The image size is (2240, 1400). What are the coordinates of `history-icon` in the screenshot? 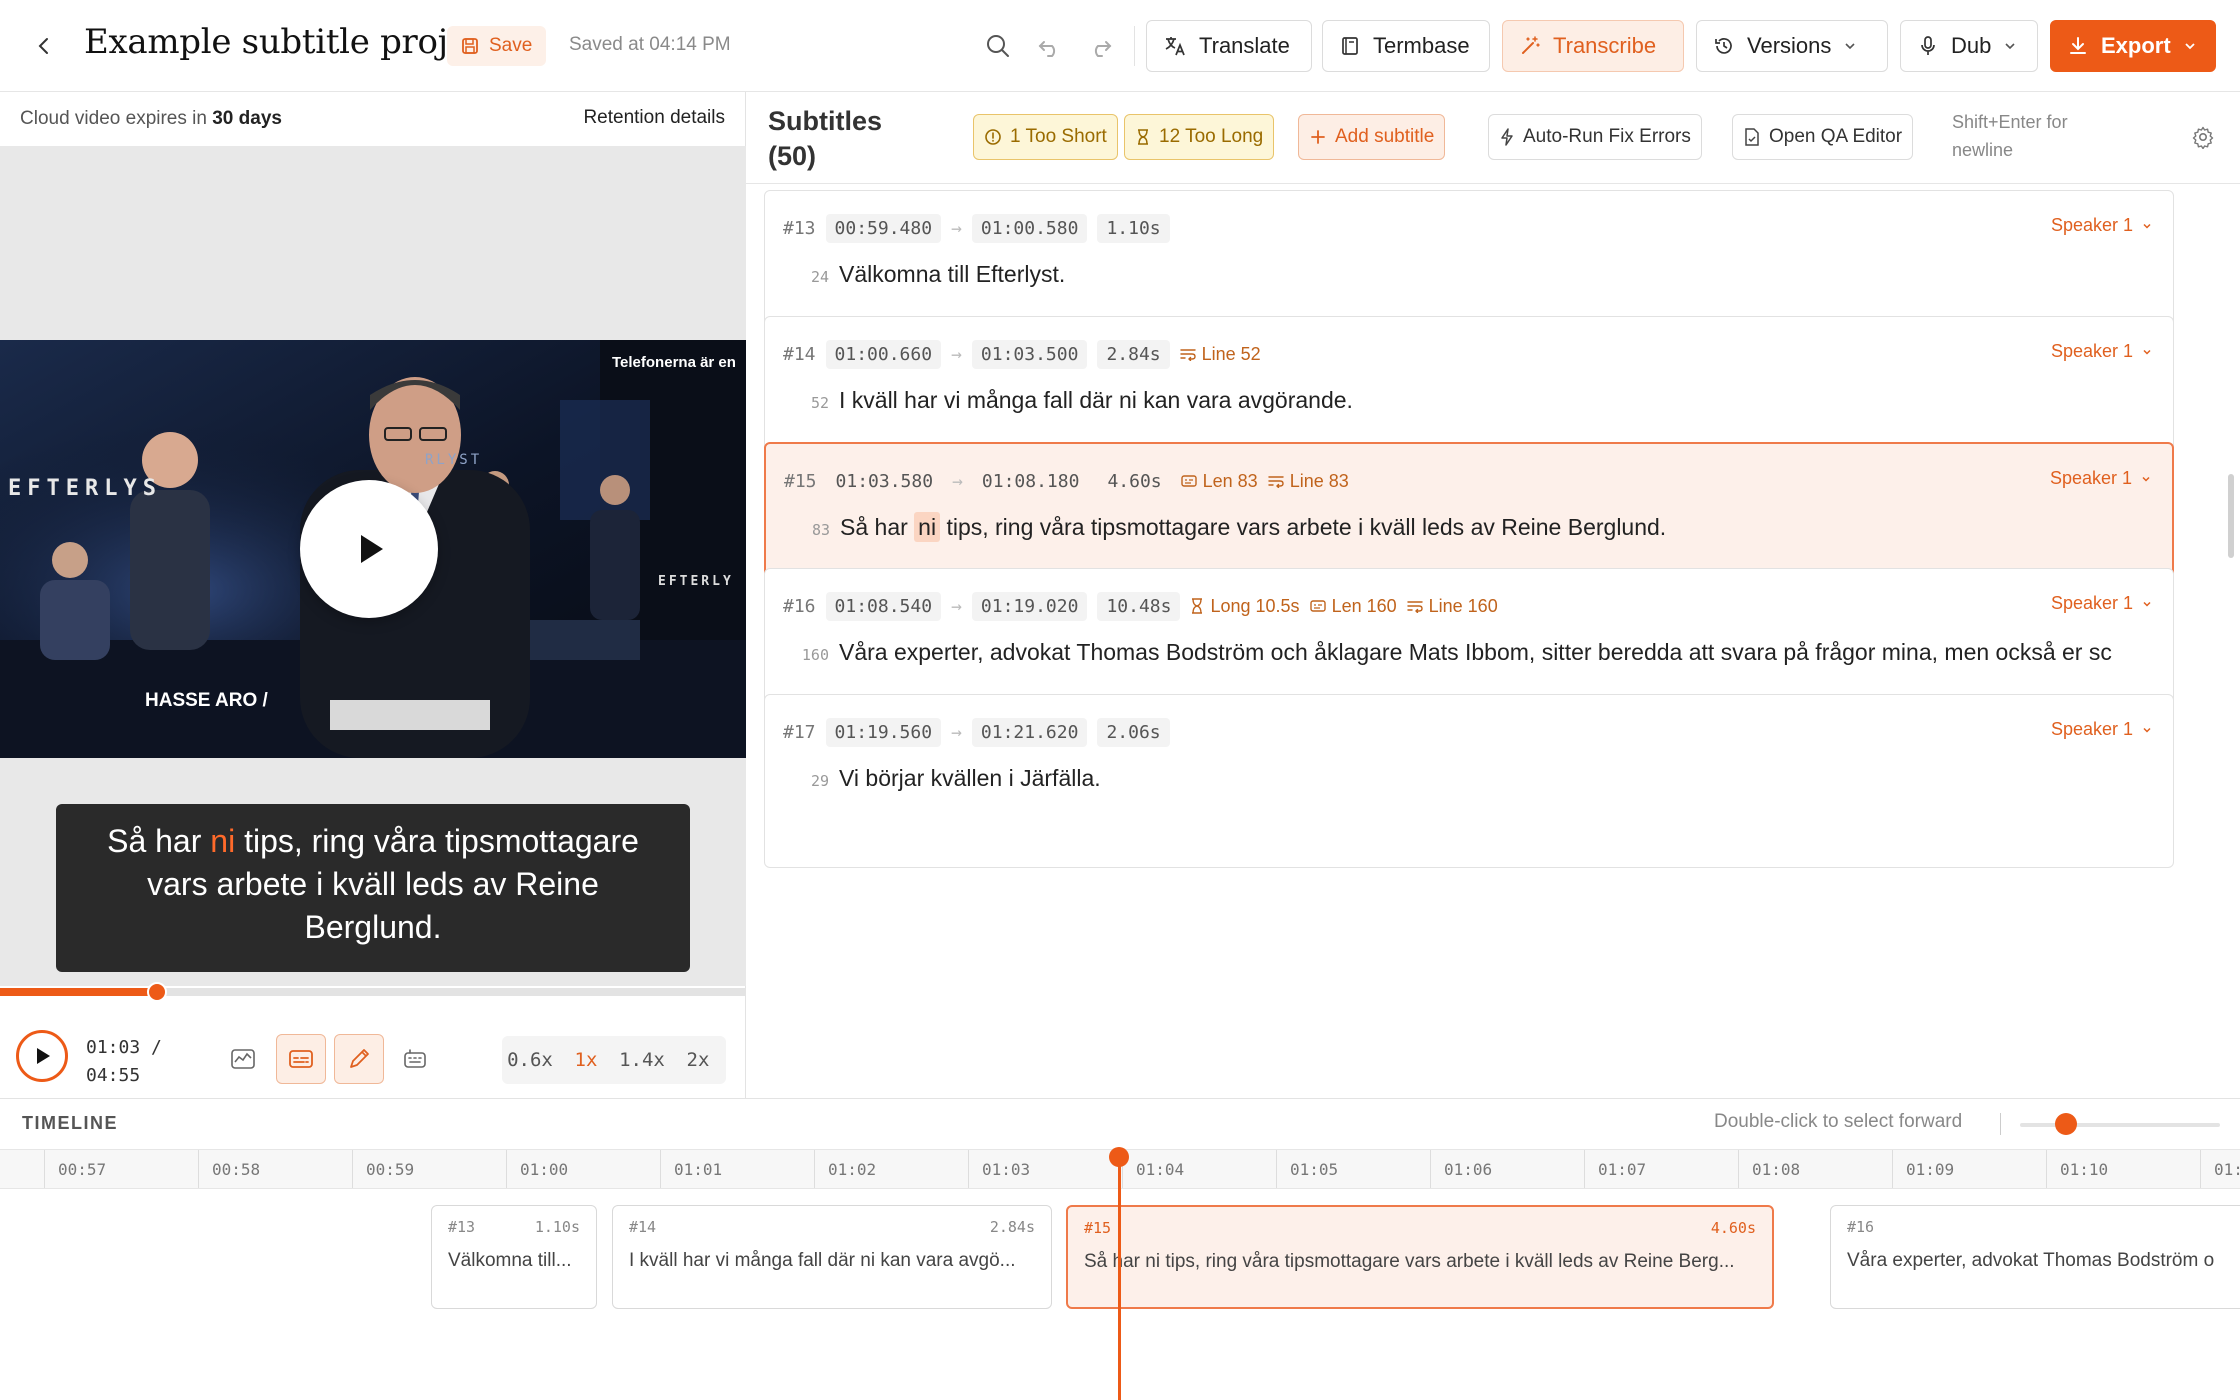 It's located at (1723, 46).